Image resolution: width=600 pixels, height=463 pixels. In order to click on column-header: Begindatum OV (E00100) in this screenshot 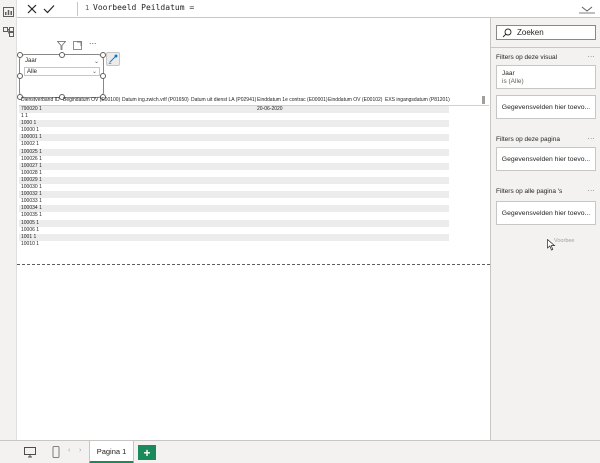, I will do `click(91, 100)`.